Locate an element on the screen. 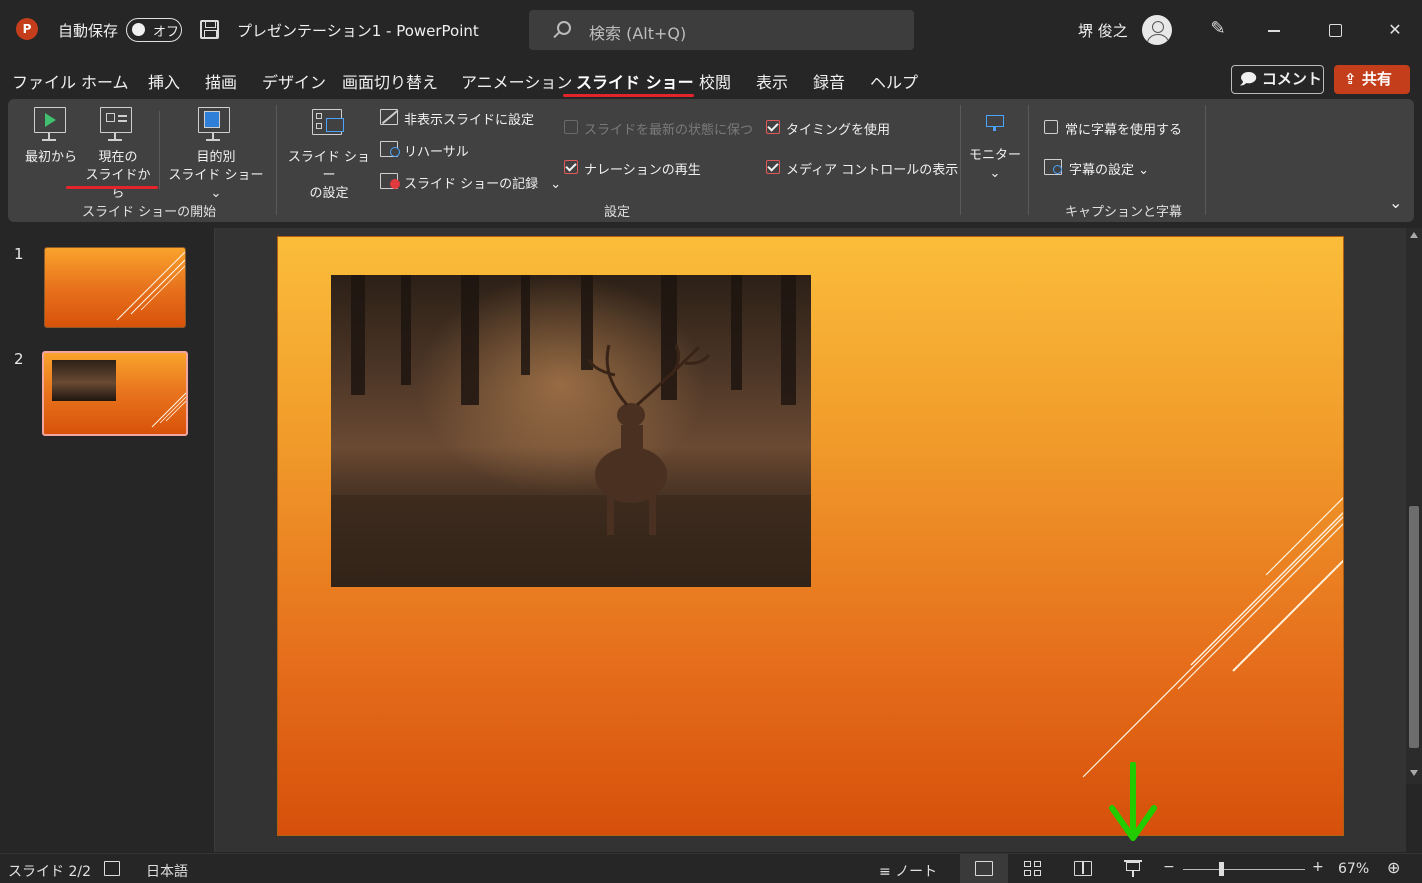  monitor-label: モニター is located at coordinates (994, 155).